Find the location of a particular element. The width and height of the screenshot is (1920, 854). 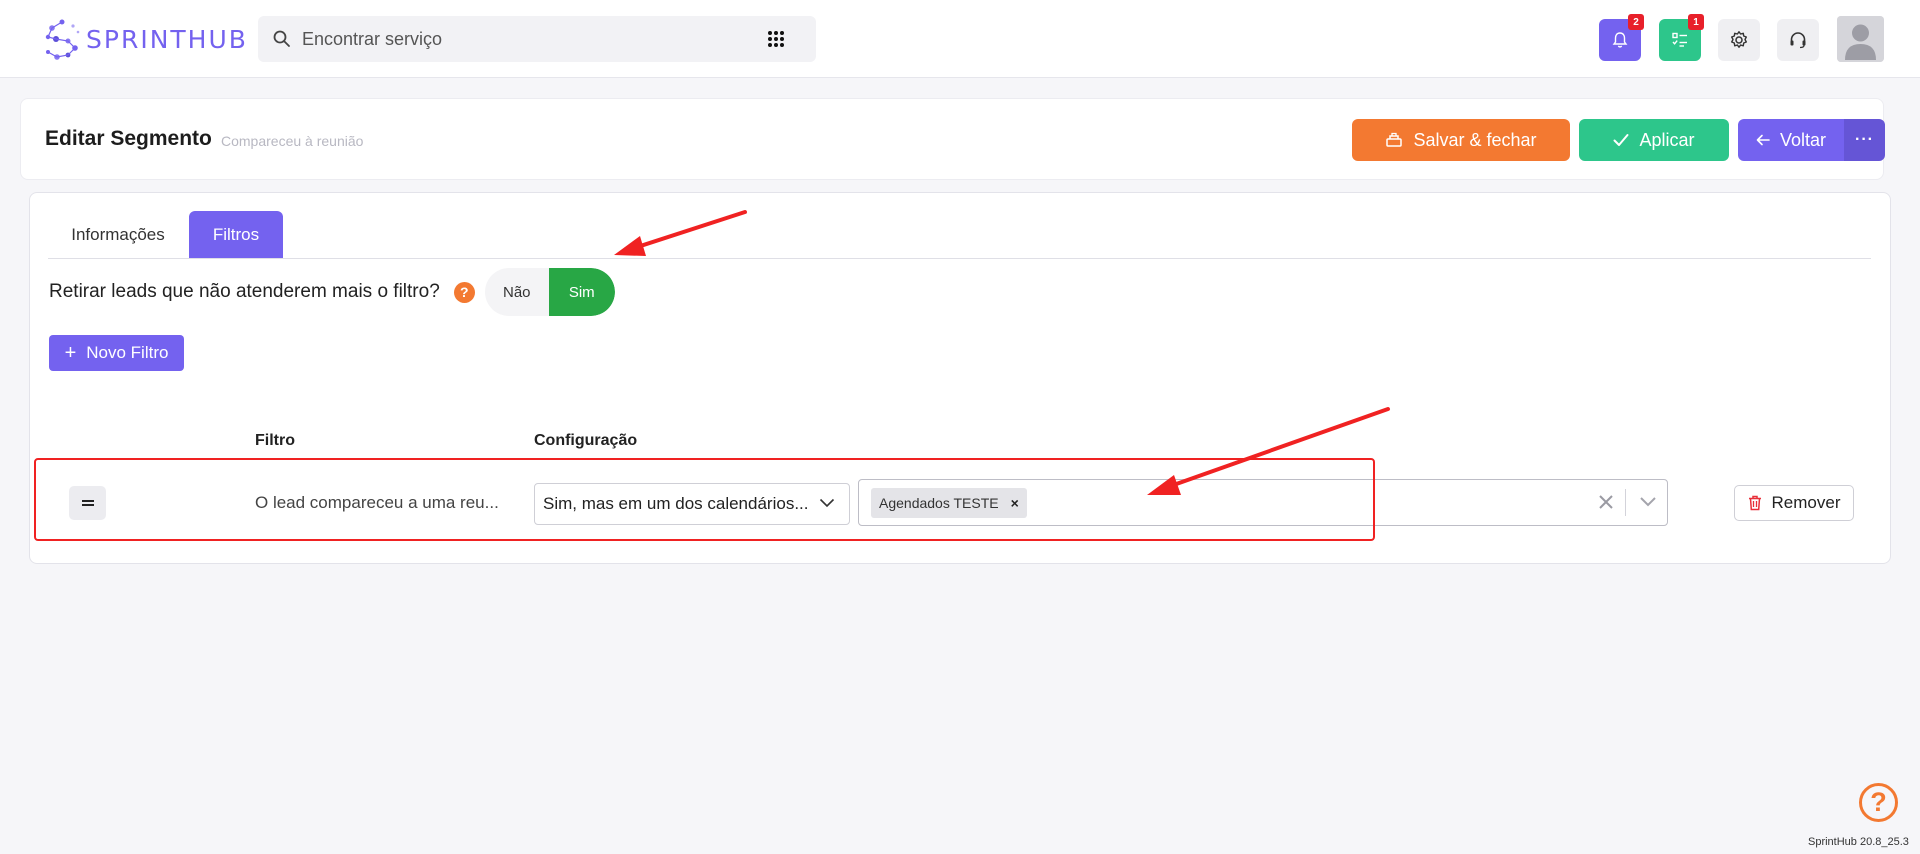

tab-bar: Informações Filtros is located at coordinates (959, 235).